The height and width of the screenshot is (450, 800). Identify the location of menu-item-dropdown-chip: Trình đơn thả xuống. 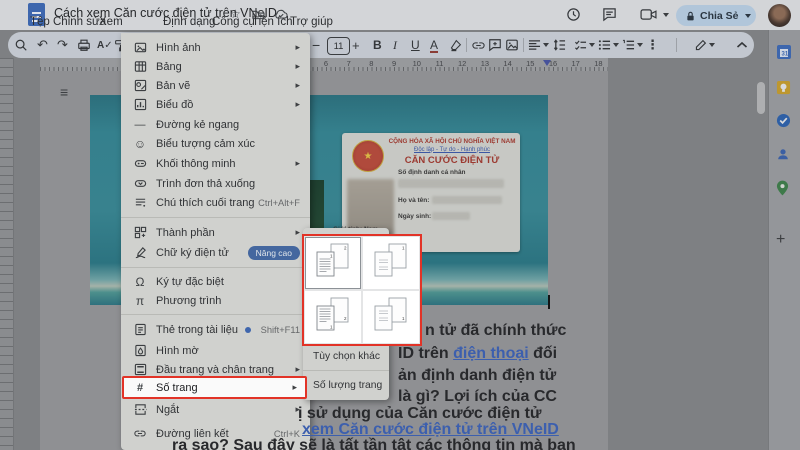
(215, 183).